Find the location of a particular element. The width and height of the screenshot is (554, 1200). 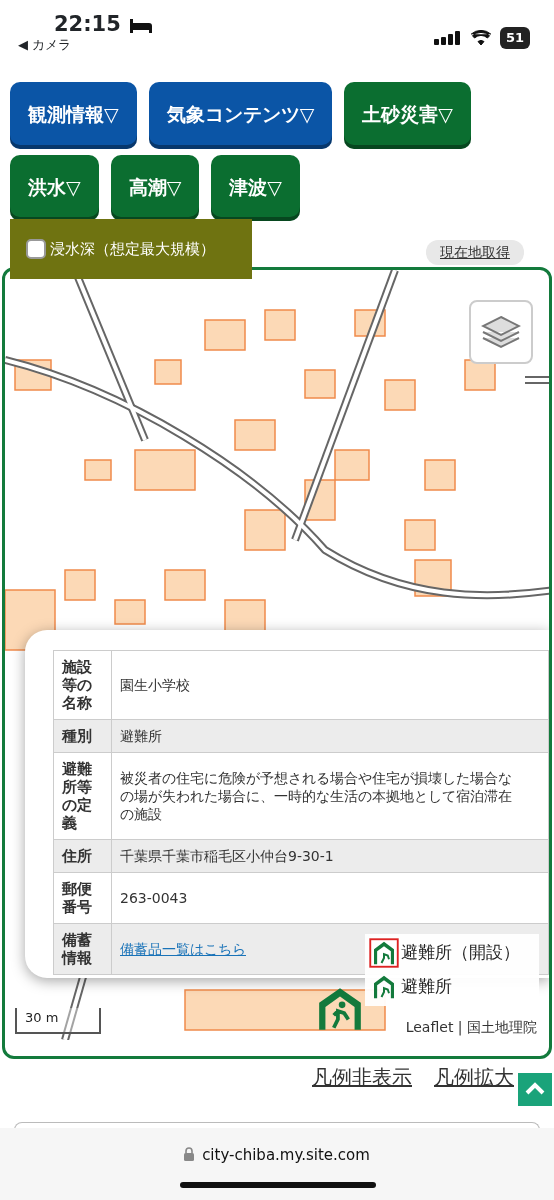

row-header: 郵便番号 is located at coordinates (82, 898).